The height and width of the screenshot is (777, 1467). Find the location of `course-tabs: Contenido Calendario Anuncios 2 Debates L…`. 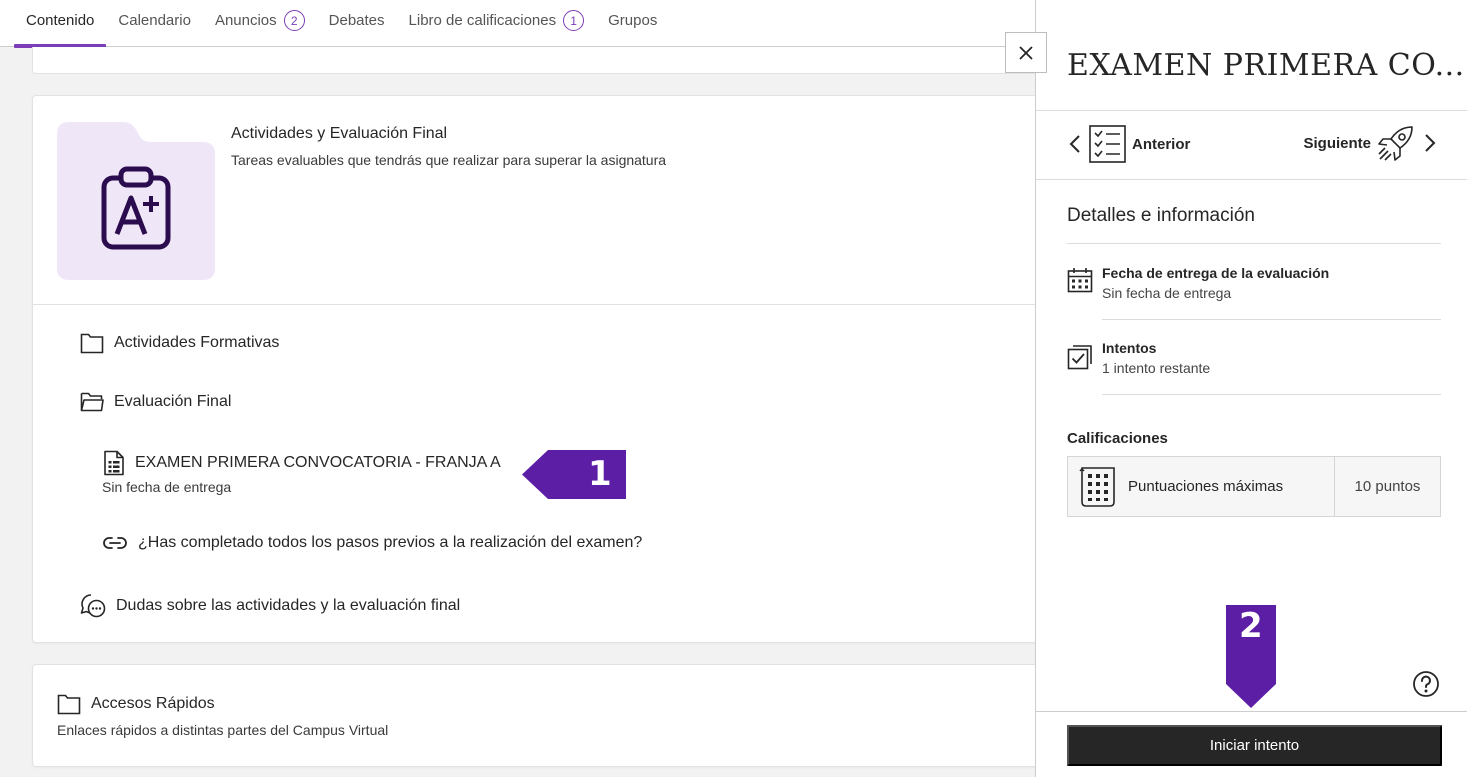

course-tabs: Contenido Calendario Anuncios 2 Debates L… is located at coordinates (517, 24).